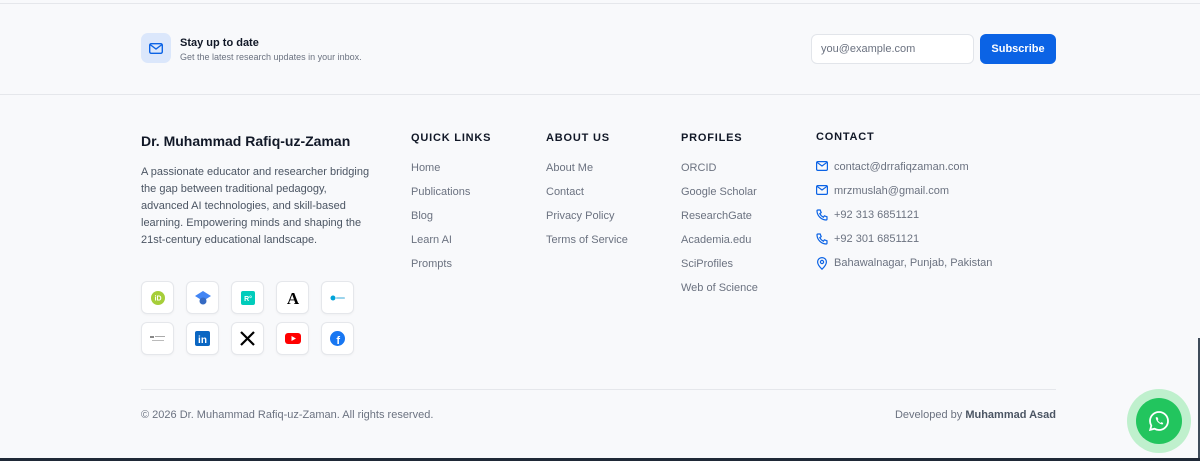  What do you see at coordinates (337, 297) in the screenshot?
I see `sciprofiles-icon` at bounding box center [337, 297].